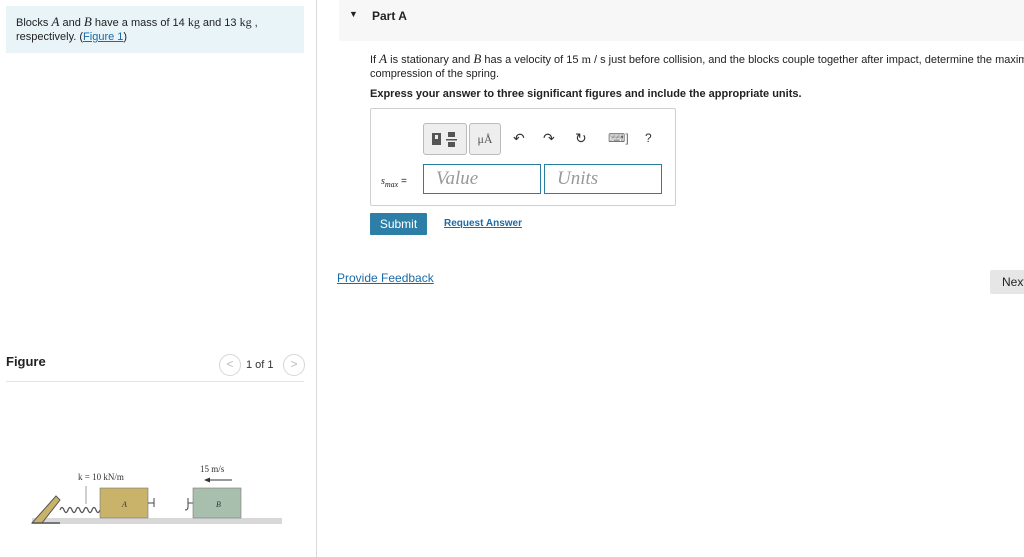 The width and height of the screenshot is (1024, 557). I want to click on block-a-label: A, so click(124, 504).